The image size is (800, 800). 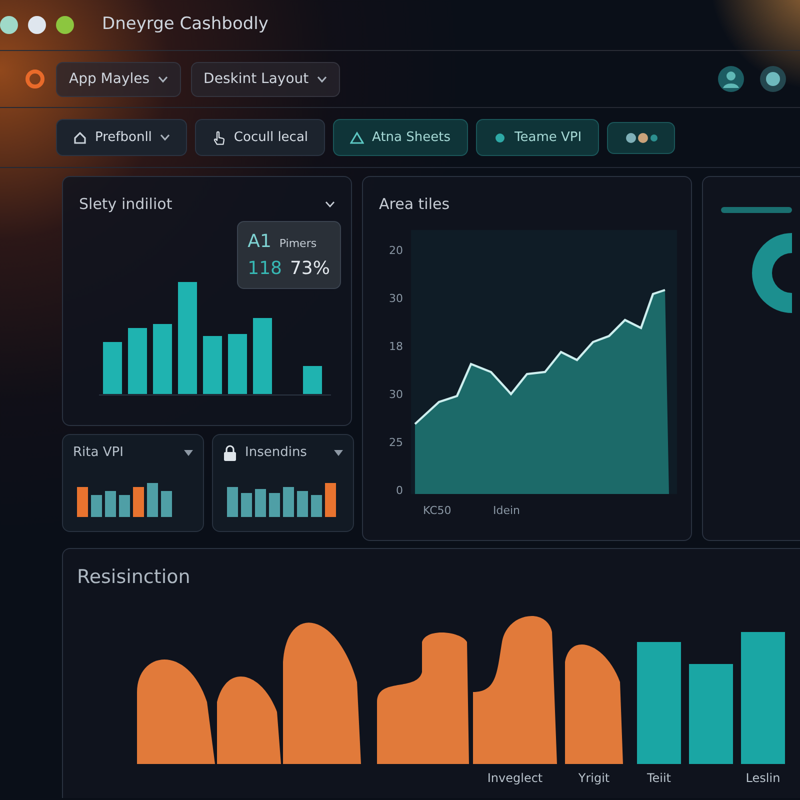 What do you see at coordinates (515, 777) in the screenshot?
I see `axis-label: Inveglect` at bounding box center [515, 777].